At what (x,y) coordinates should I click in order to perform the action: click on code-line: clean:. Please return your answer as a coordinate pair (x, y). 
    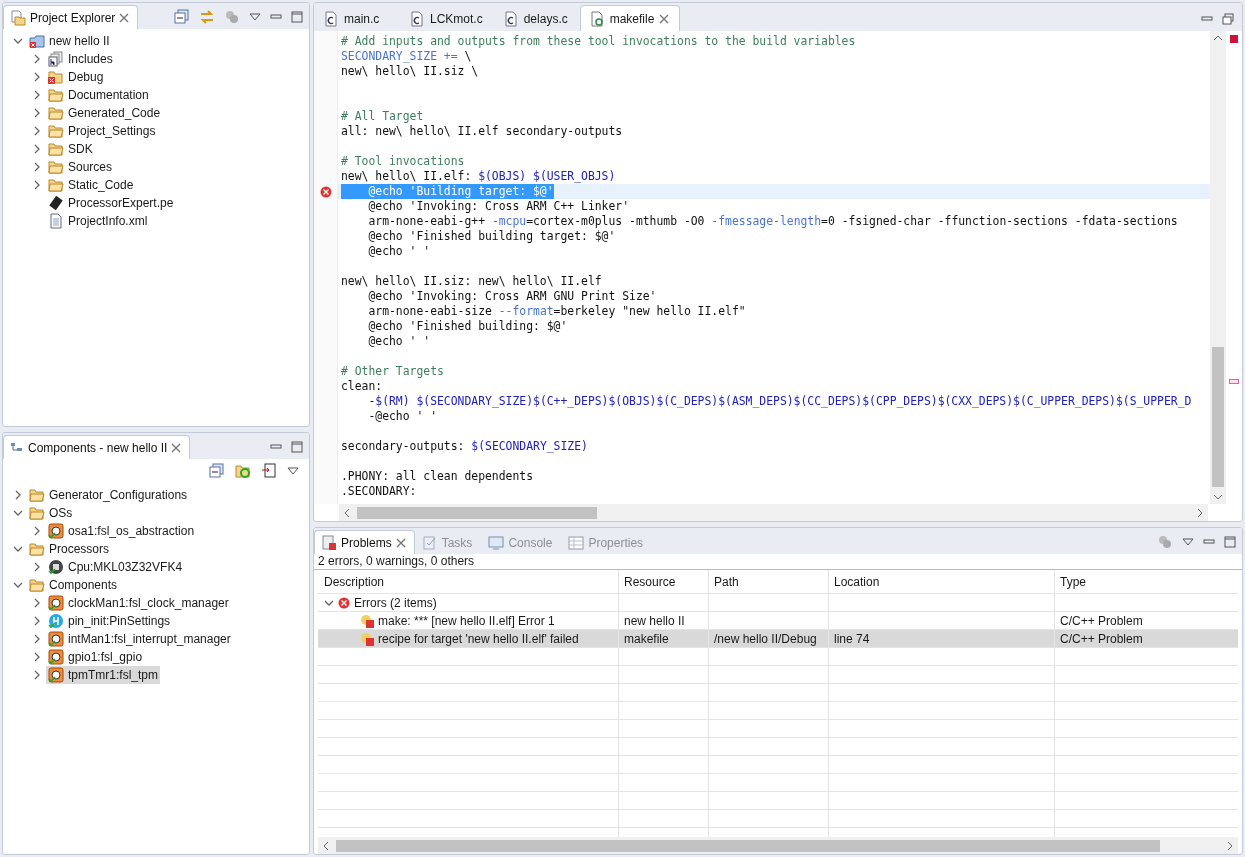
    Looking at the image, I should click on (362, 386).